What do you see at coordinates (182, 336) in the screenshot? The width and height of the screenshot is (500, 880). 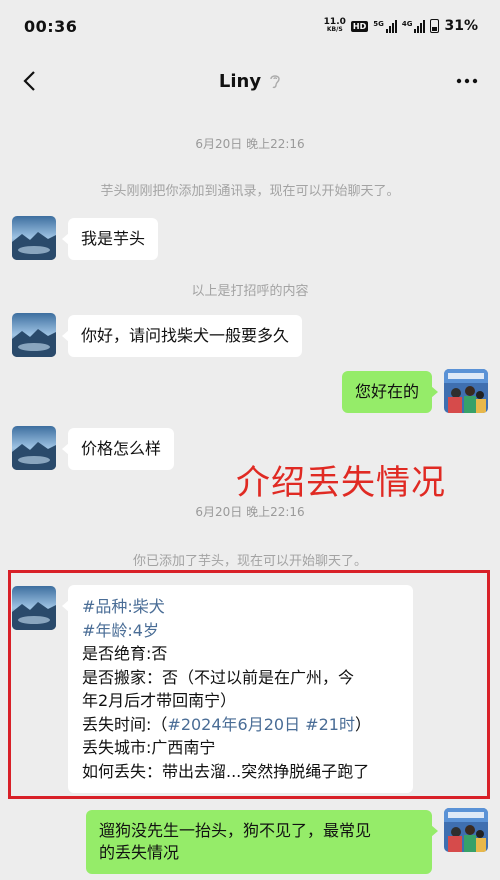 I see `message-bubble: 你好，请问找柴犬一般要多久` at bounding box center [182, 336].